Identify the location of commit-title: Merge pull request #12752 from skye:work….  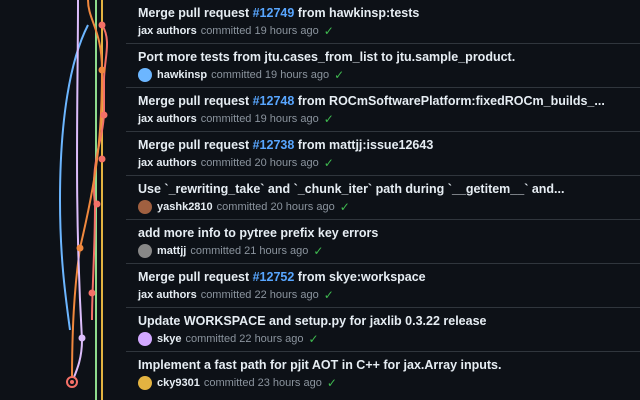
(282, 277).